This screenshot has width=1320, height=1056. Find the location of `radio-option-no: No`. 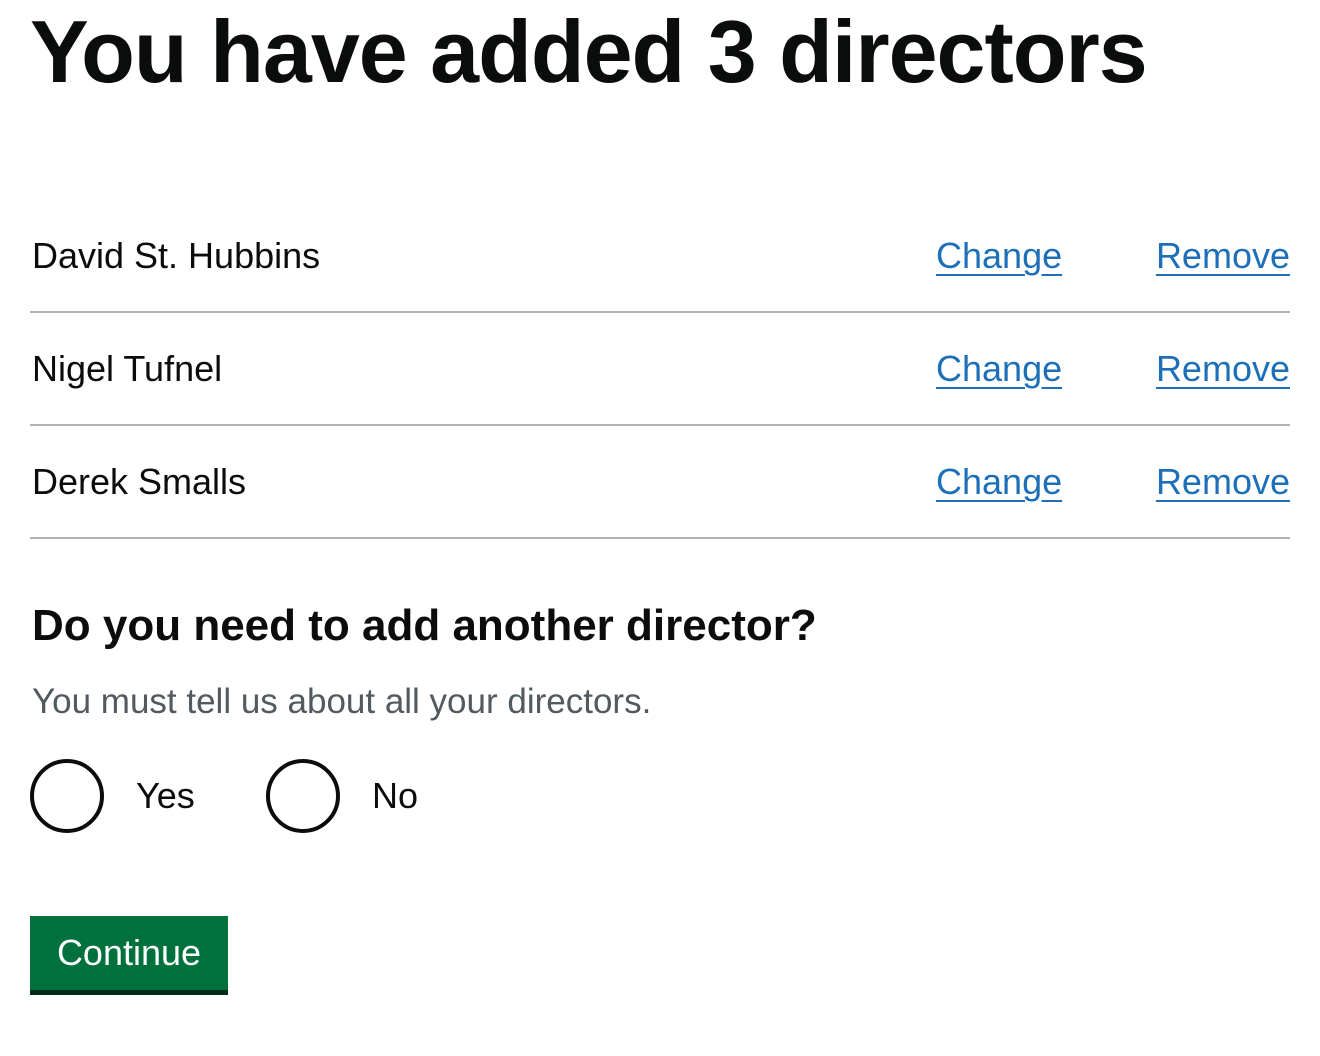

radio-option-no: No is located at coordinates (342, 796).